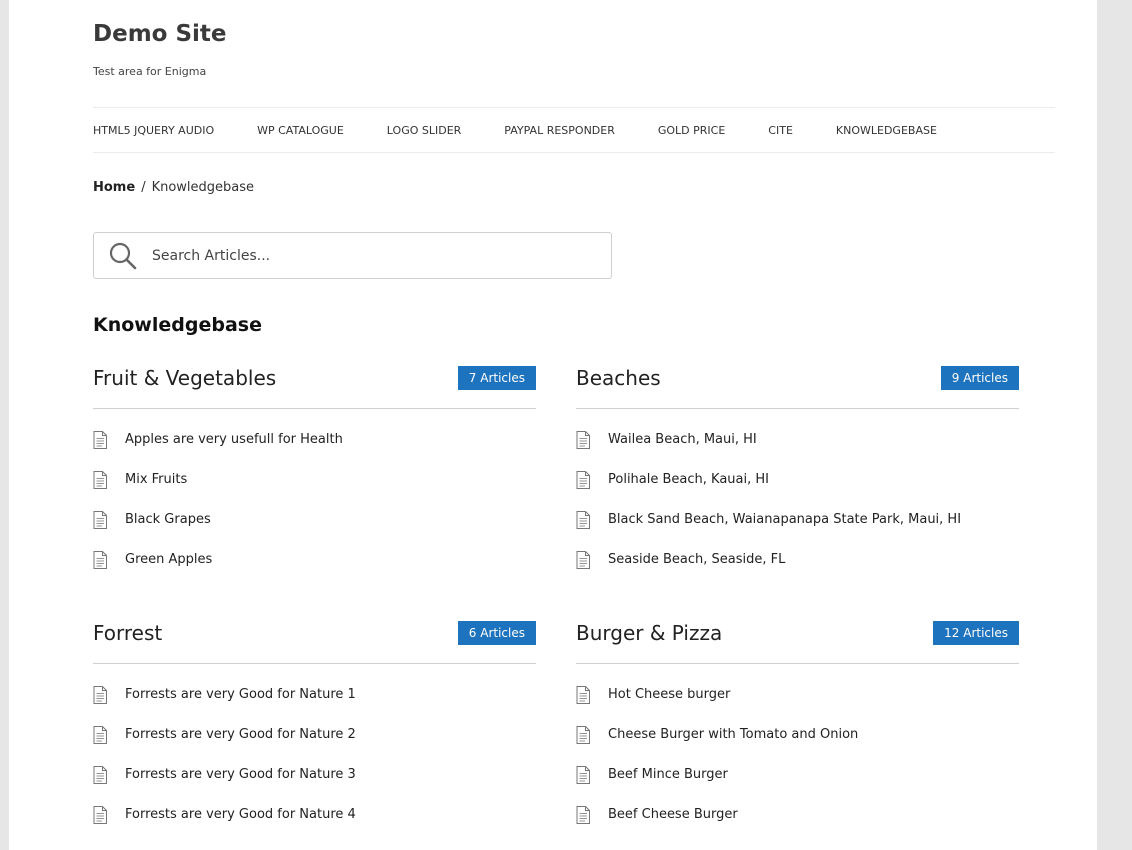 The height and width of the screenshot is (850, 1132). What do you see at coordinates (696, 560) in the screenshot?
I see `article-link: Seaside Beach, Seaside, FL` at bounding box center [696, 560].